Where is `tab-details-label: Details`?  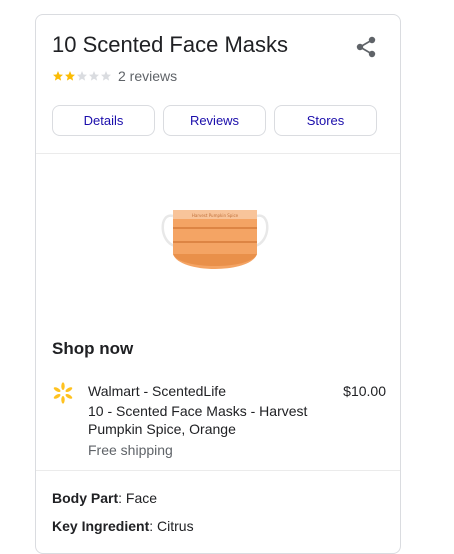 tab-details-label: Details is located at coordinates (103, 120).